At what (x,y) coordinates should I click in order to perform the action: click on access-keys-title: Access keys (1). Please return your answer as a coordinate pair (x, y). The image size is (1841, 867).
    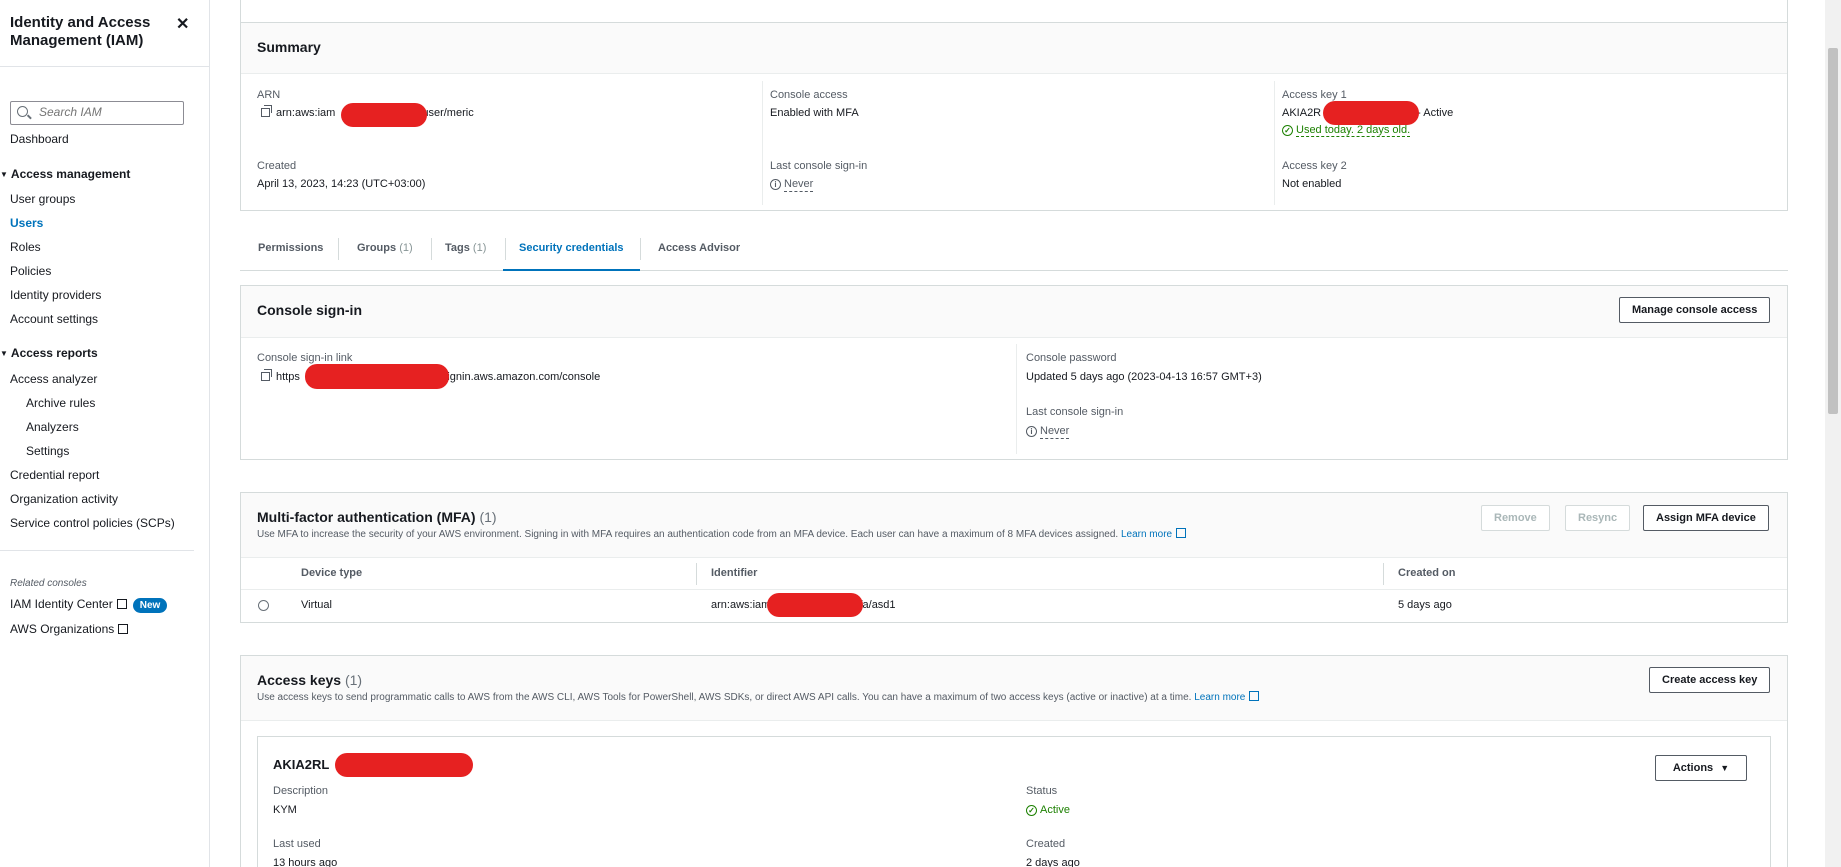
    Looking at the image, I should click on (309, 680).